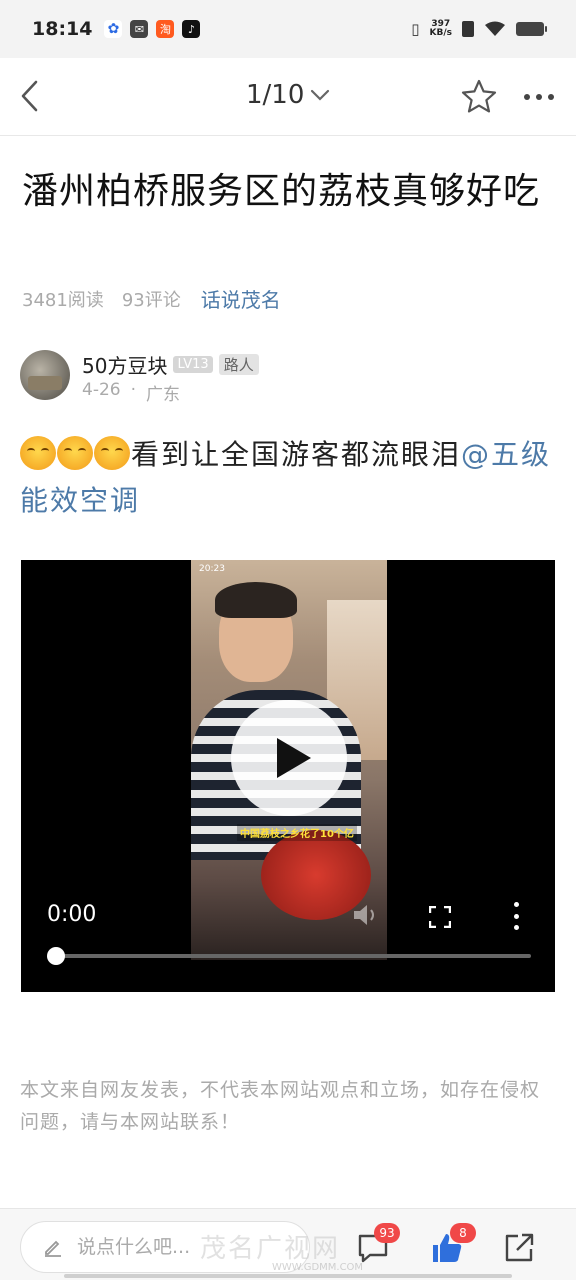 This screenshot has width=576, height=1280. I want to click on wifi-icon, so click(495, 28).